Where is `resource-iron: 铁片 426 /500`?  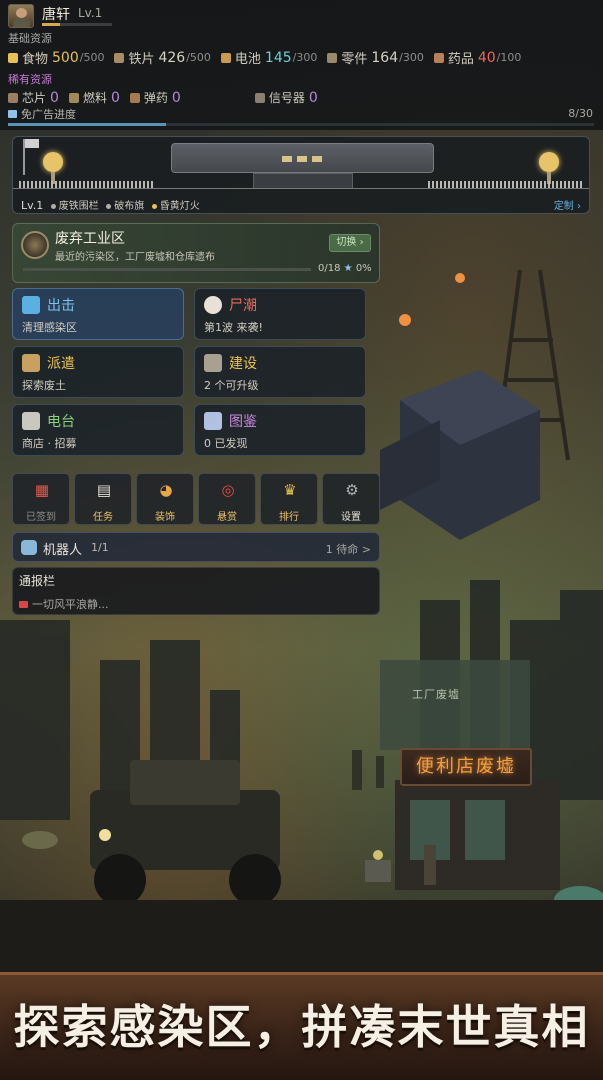 resource-iron: 铁片 426 /500 is located at coordinates (162, 57).